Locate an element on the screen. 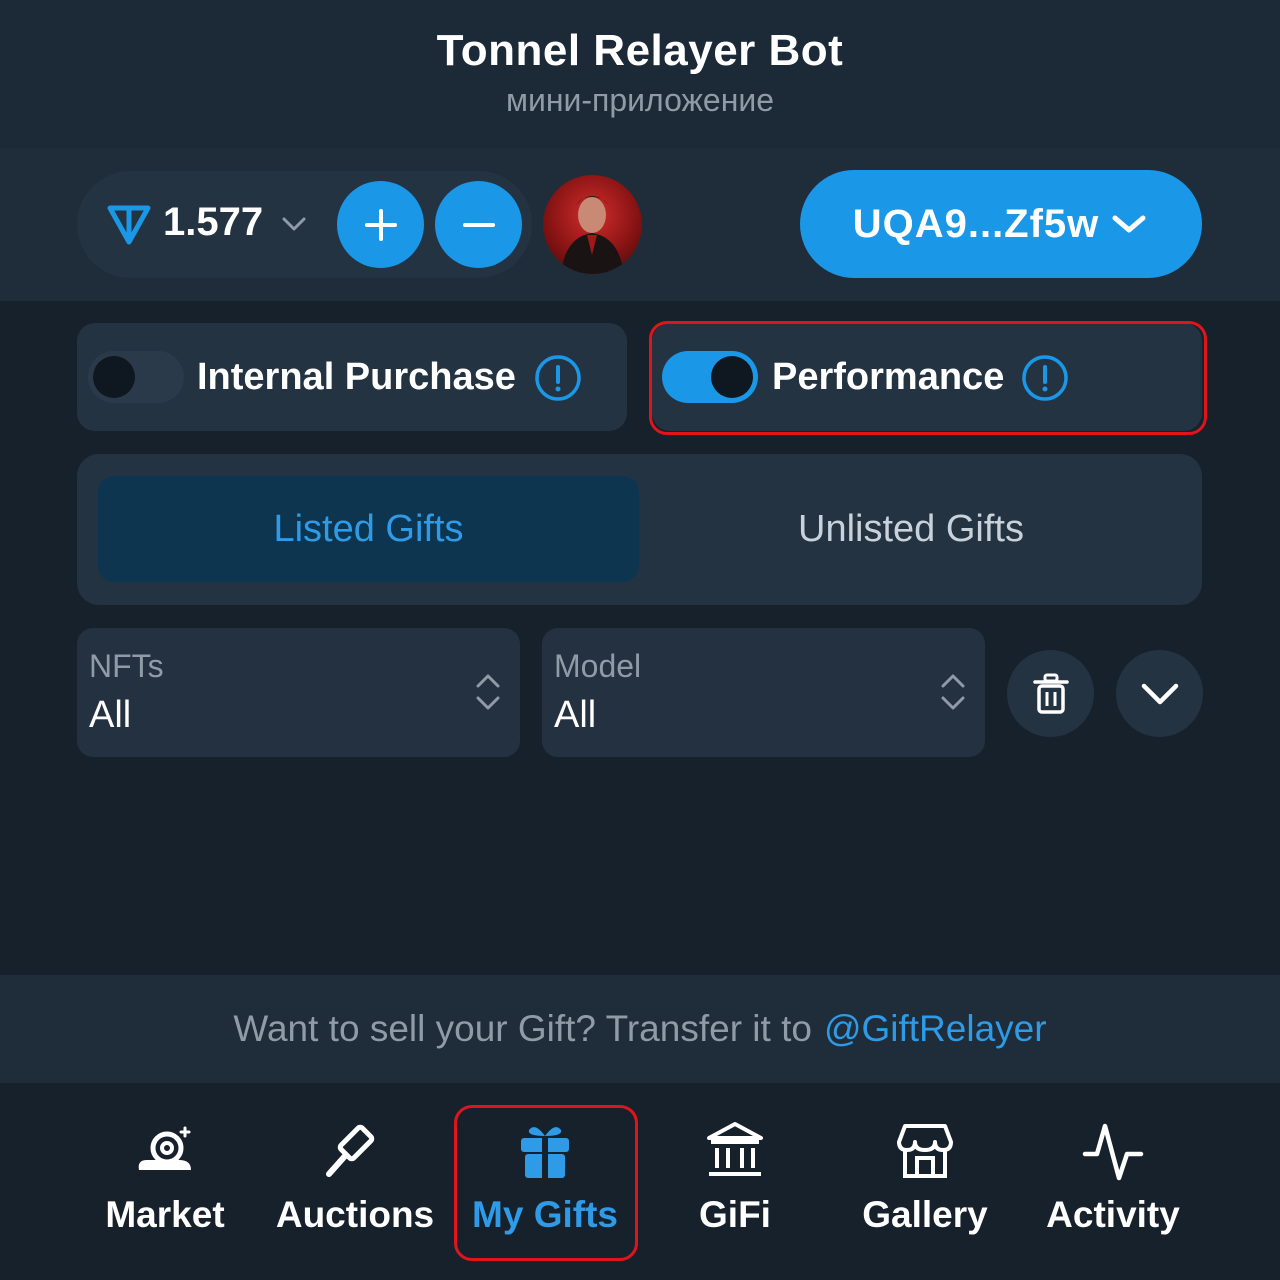  info-icon is located at coordinates (558, 378).